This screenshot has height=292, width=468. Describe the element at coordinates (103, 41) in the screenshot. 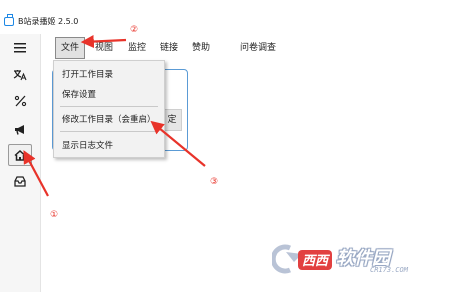

I see `arrow-to-file-menu` at that location.